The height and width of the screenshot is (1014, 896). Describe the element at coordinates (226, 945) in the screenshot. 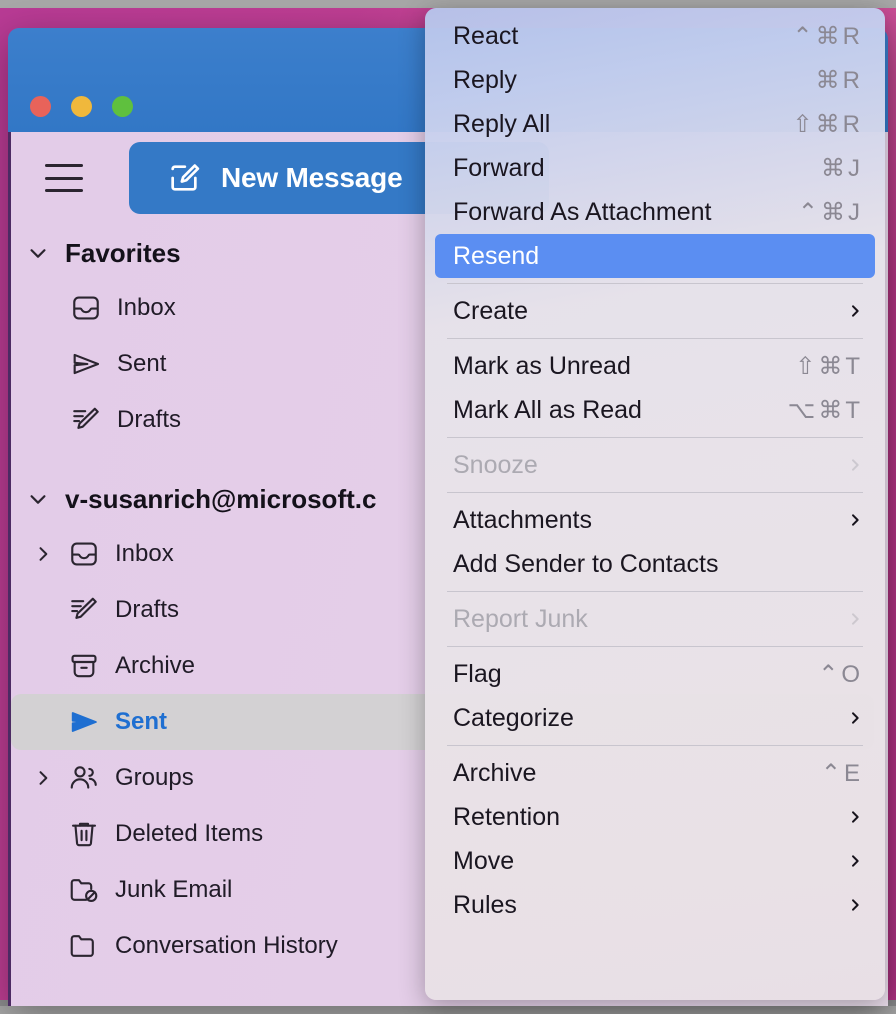

I see `sidebar-item-label: Conversation History` at that location.